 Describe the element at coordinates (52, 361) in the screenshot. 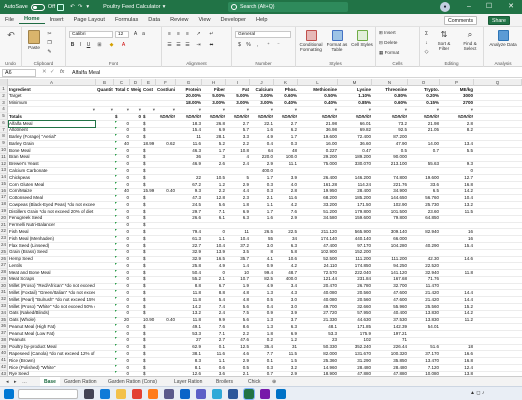

I see `ingredient-name: Rice (Brown)` at that location.